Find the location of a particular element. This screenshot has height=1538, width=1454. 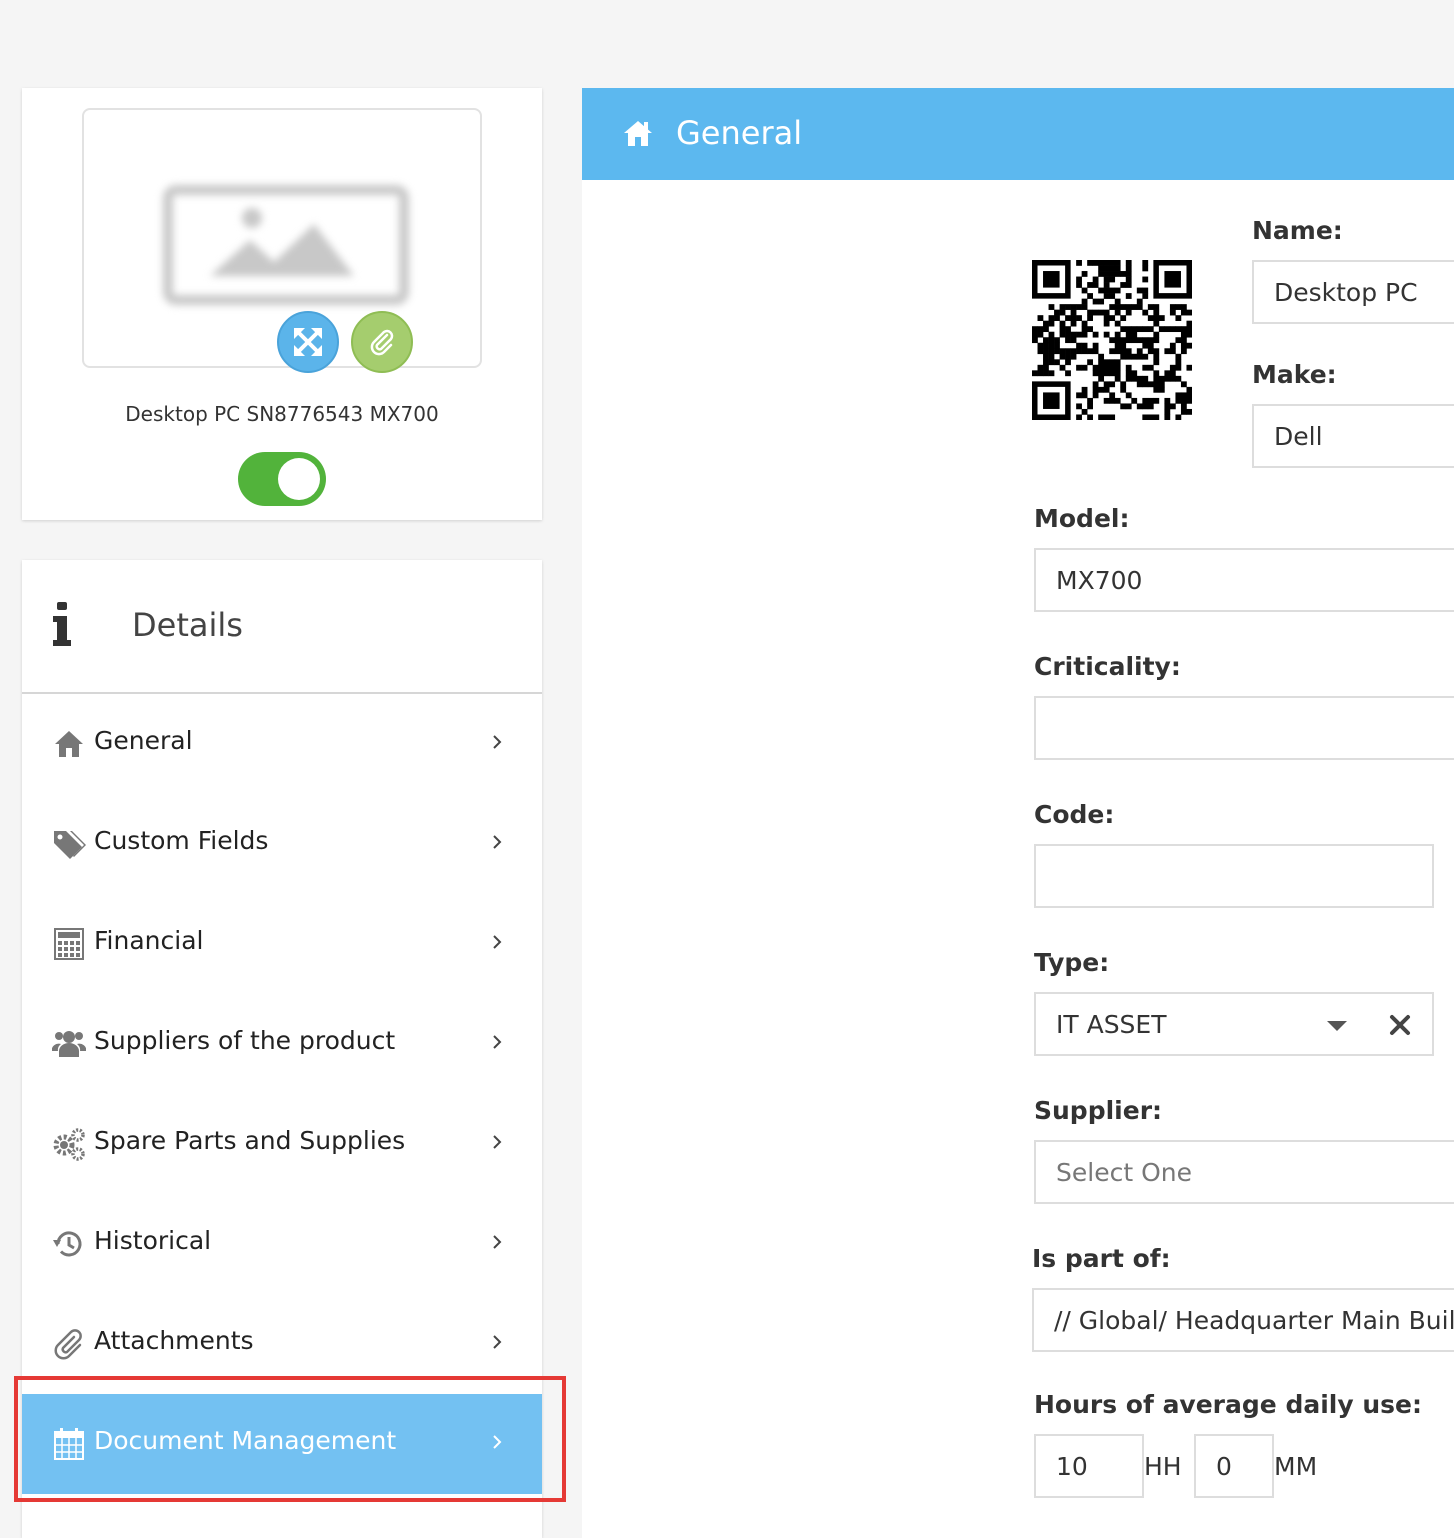

nav-item-spare-parts: Spare Parts and Supplies is located at coordinates (282, 1144).